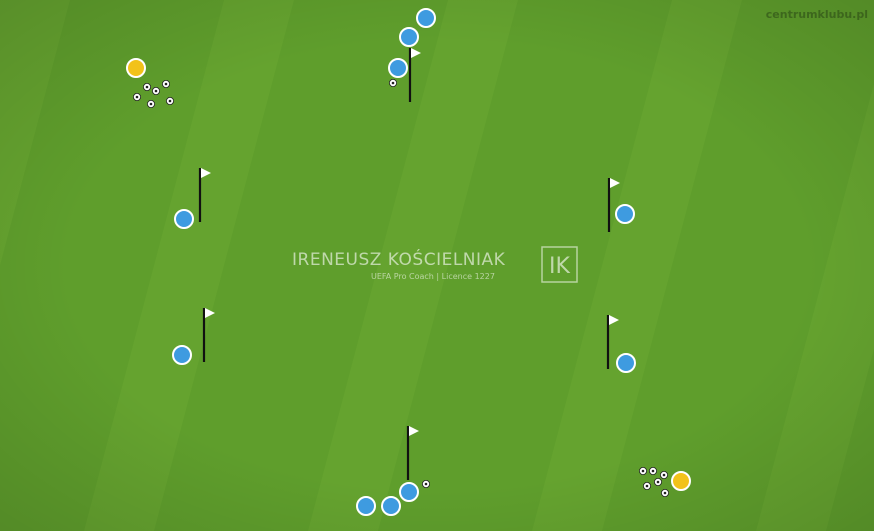 The width and height of the screenshot is (874, 531). What do you see at coordinates (816, 14) in the screenshot?
I see `site-watermark: centrumklubu.pl` at bounding box center [816, 14].